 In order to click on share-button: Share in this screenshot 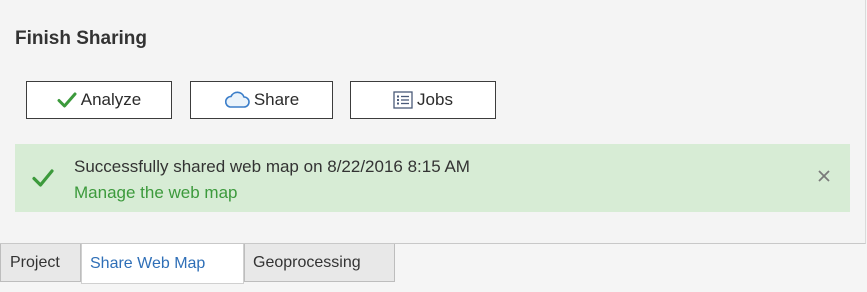, I will do `click(261, 100)`.